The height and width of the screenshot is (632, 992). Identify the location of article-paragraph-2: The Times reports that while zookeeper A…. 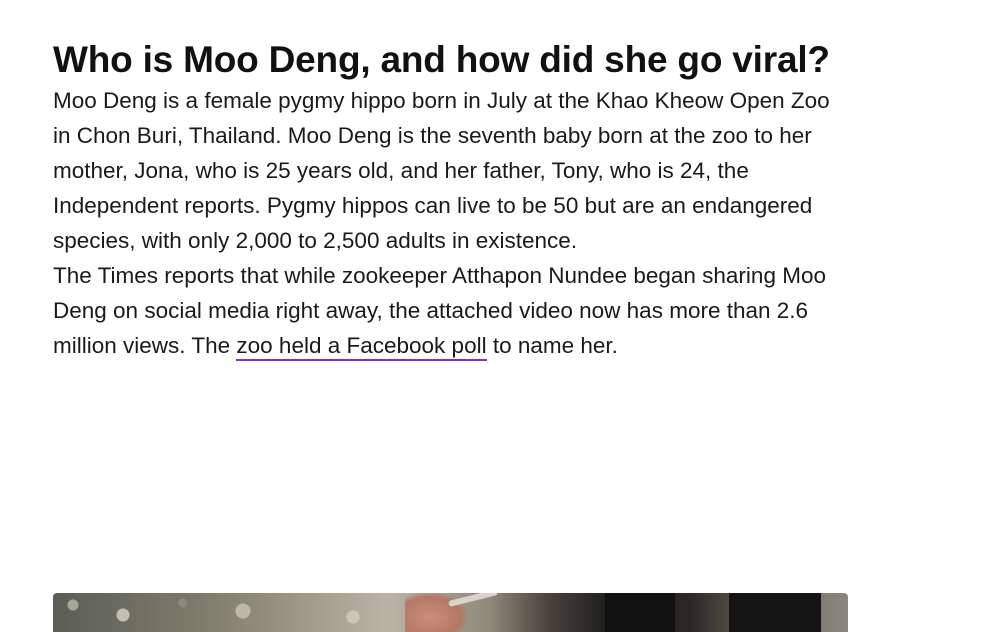
(453, 310).